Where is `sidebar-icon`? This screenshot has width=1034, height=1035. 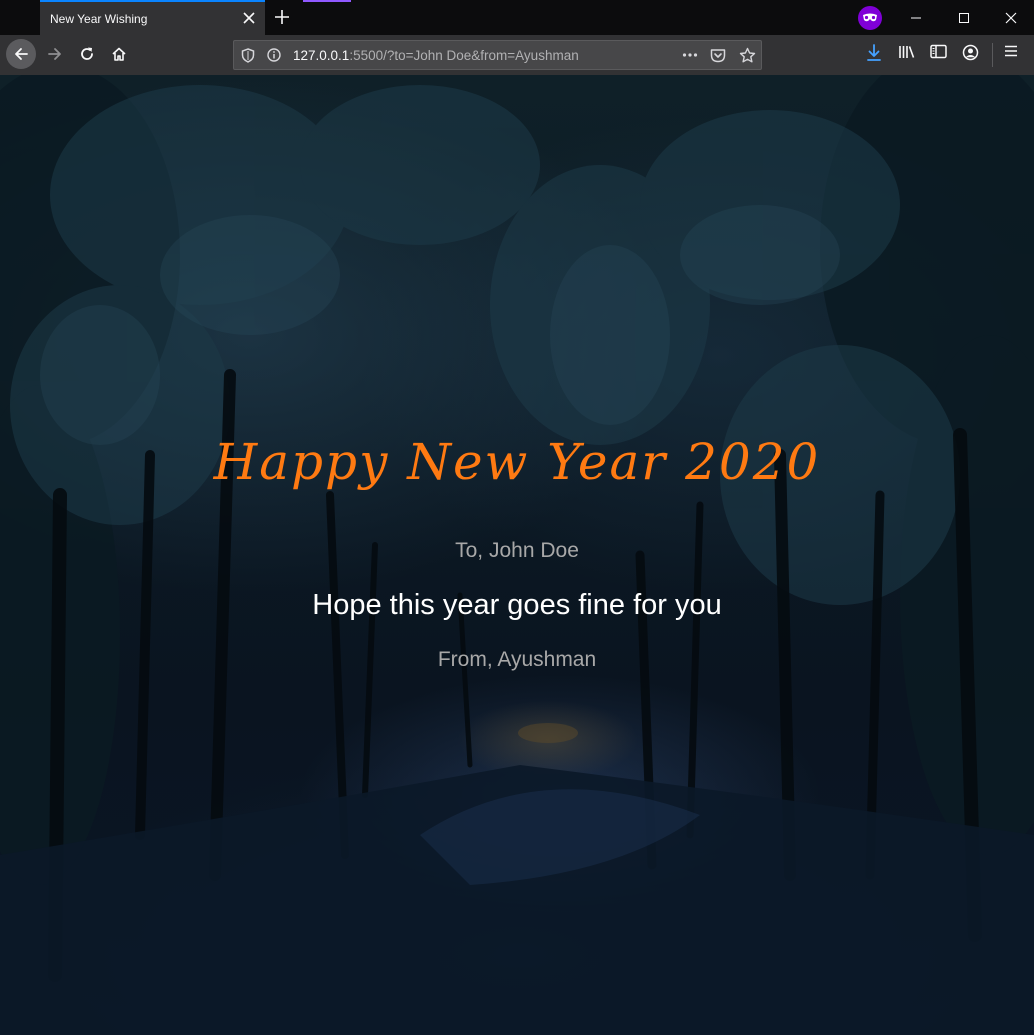
sidebar-icon is located at coordinates (938, 51).